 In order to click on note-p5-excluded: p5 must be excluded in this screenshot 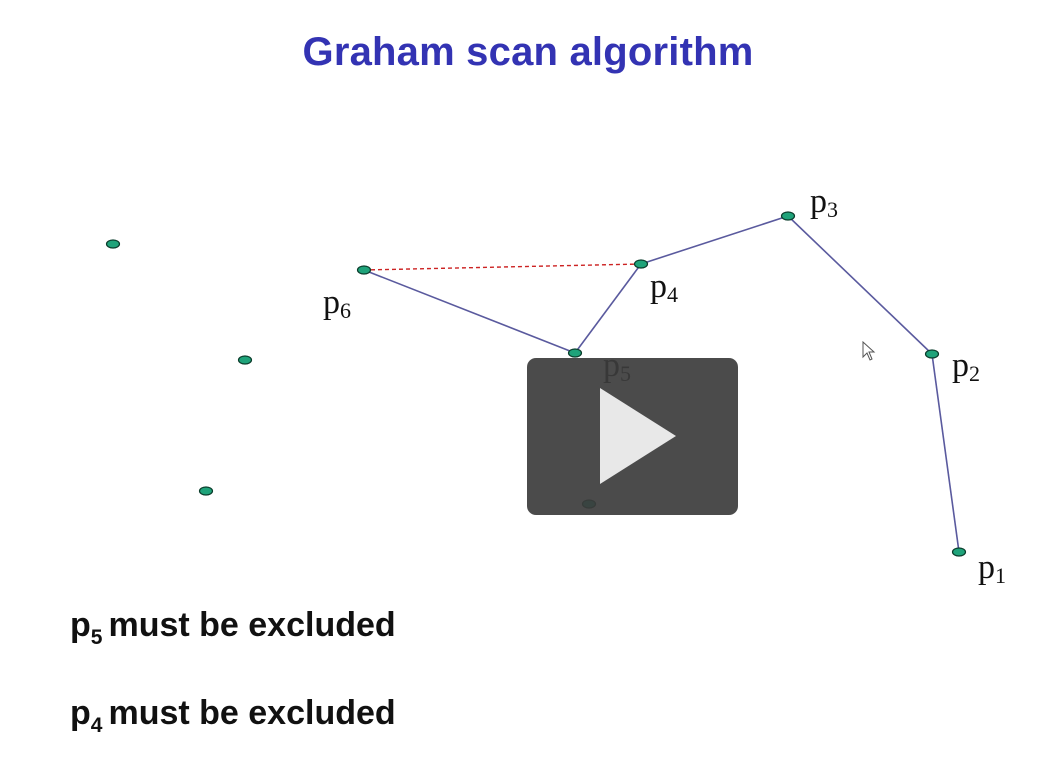, I will do `click(233, 627)`.